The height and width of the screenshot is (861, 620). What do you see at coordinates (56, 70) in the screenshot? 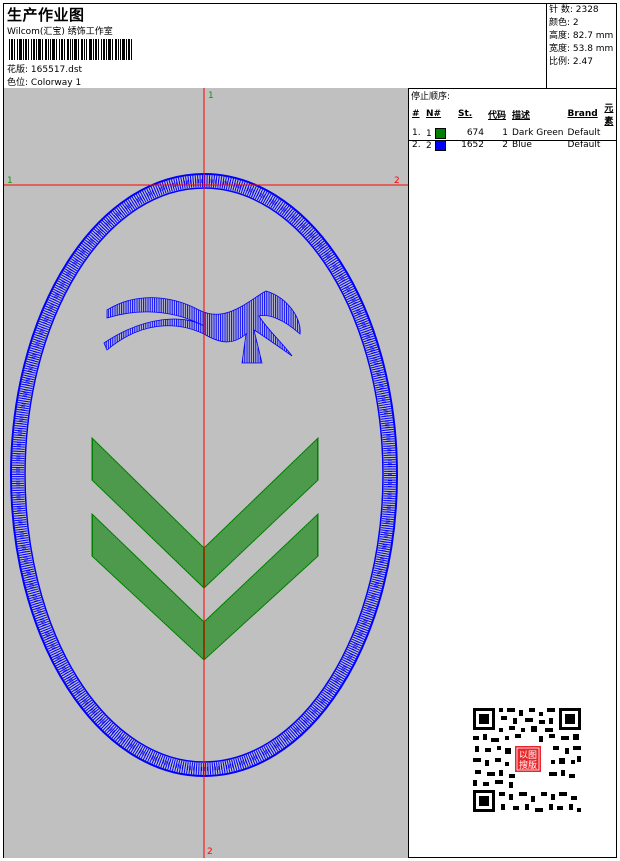
I see `design-filename: 165517.dst` at bounding box center [56, 70].